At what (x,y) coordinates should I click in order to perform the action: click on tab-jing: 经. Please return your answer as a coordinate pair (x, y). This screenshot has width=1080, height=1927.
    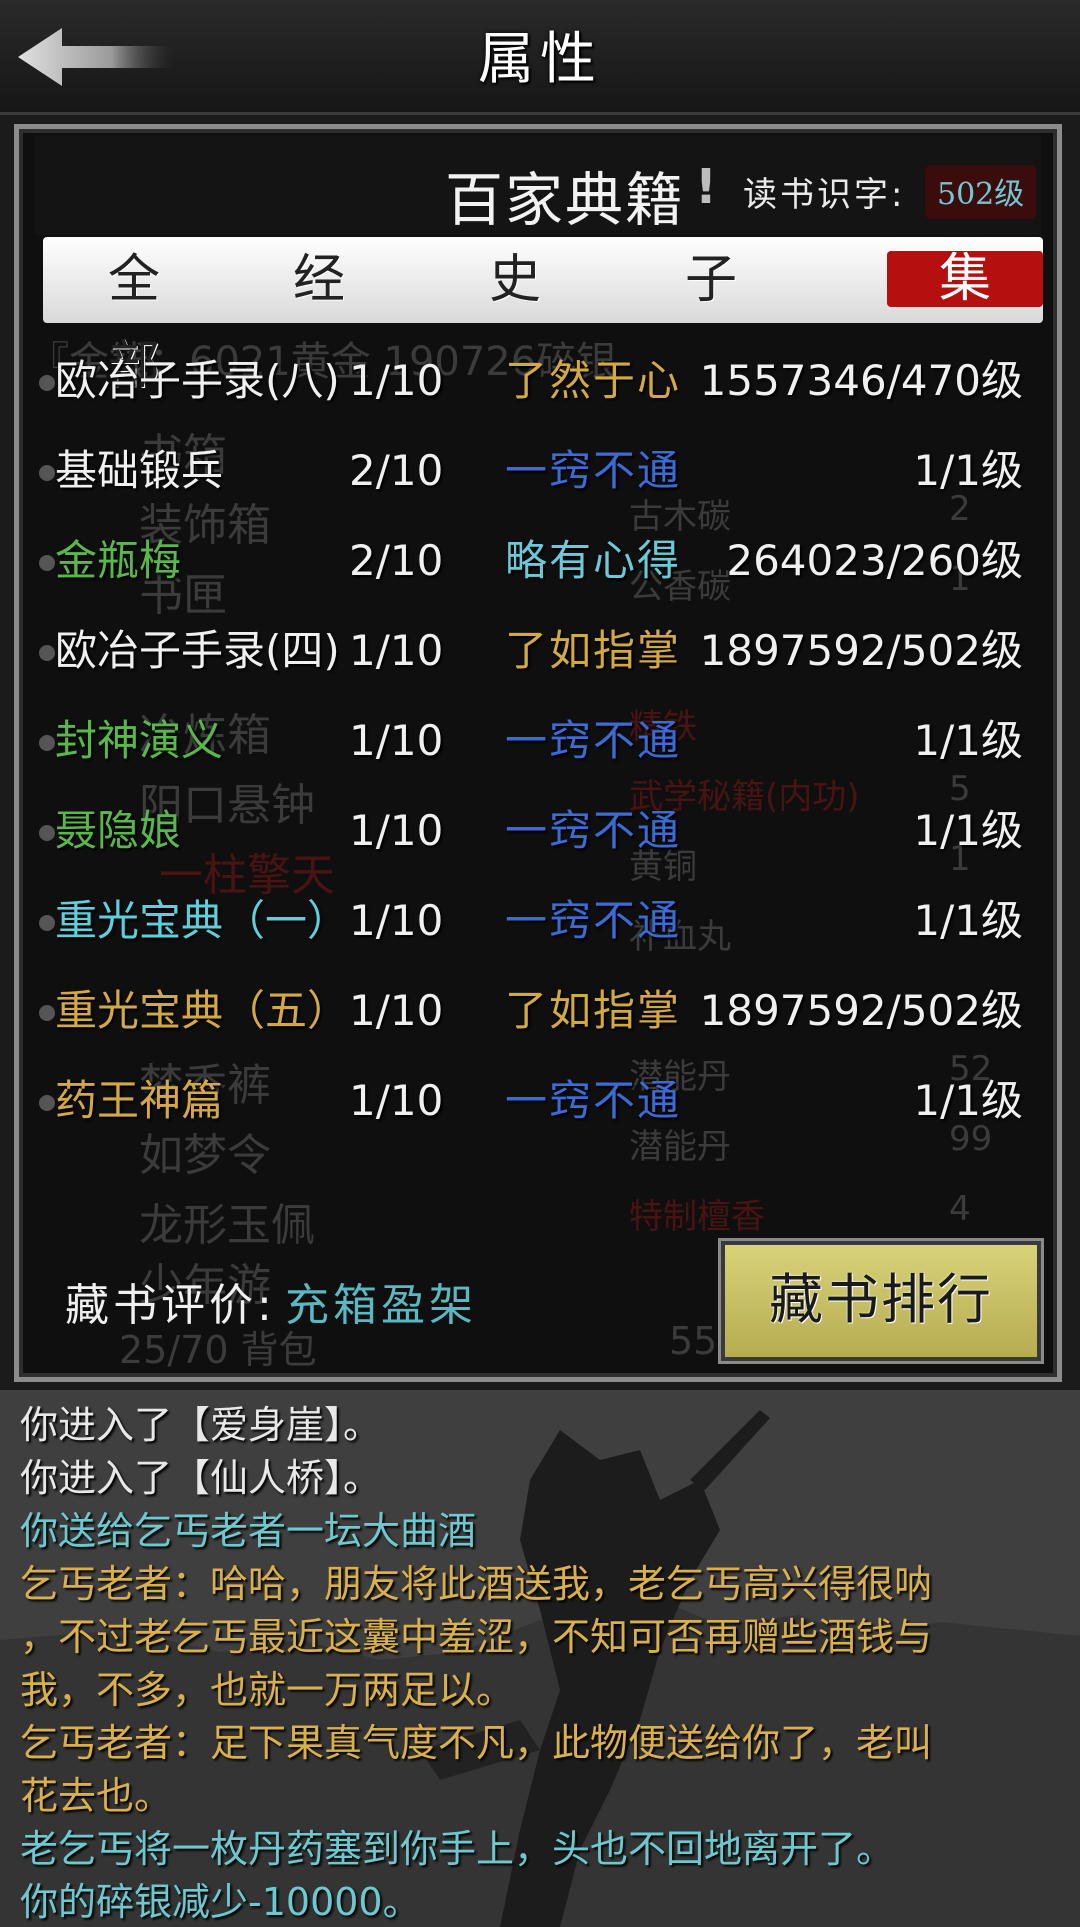
    Looking at the image, I should click on (319, 280).